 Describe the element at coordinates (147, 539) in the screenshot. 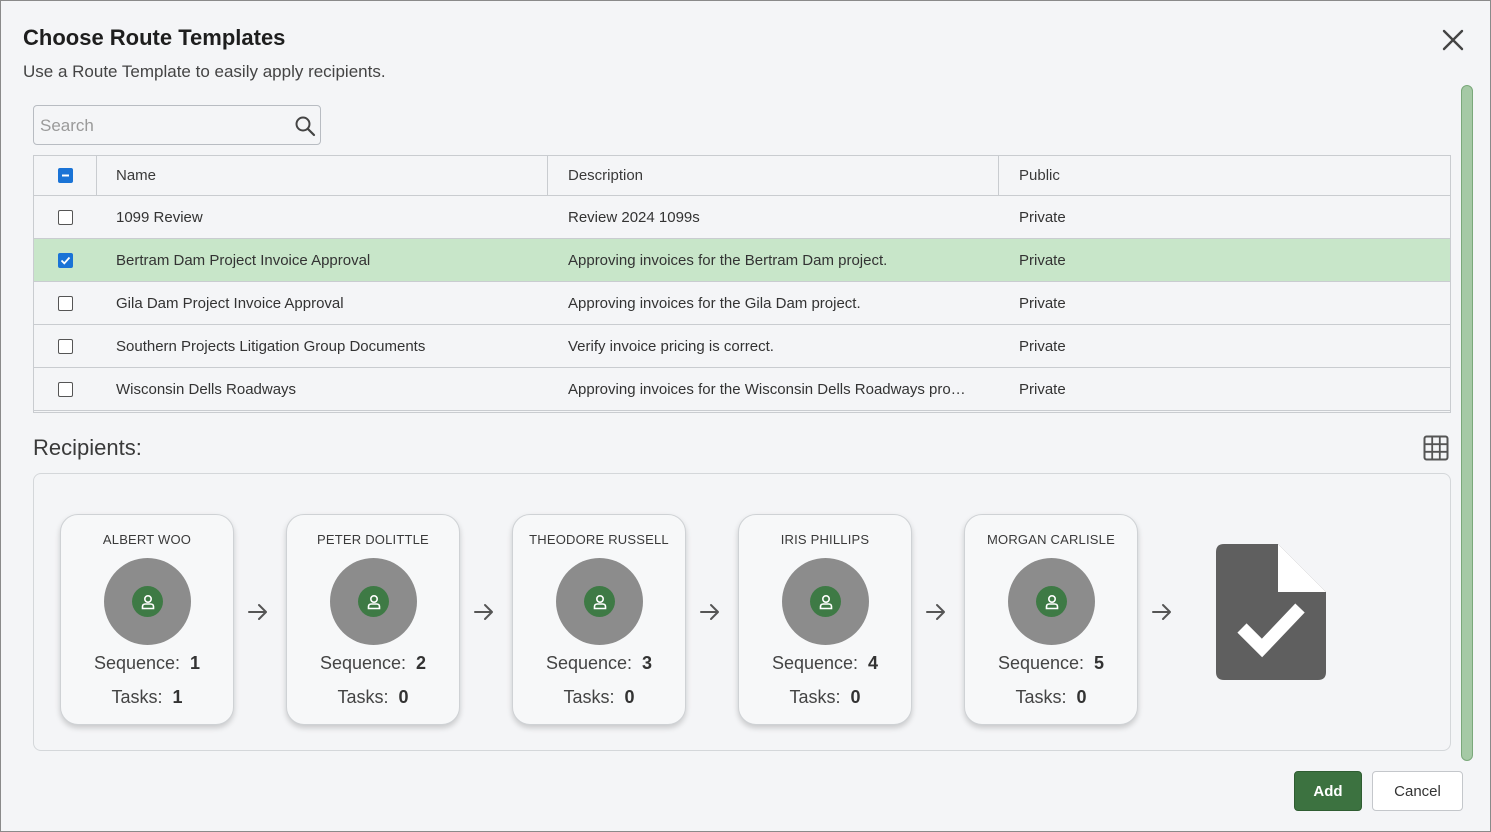

I see `recipient-name: ALBERT WOO` at that location.